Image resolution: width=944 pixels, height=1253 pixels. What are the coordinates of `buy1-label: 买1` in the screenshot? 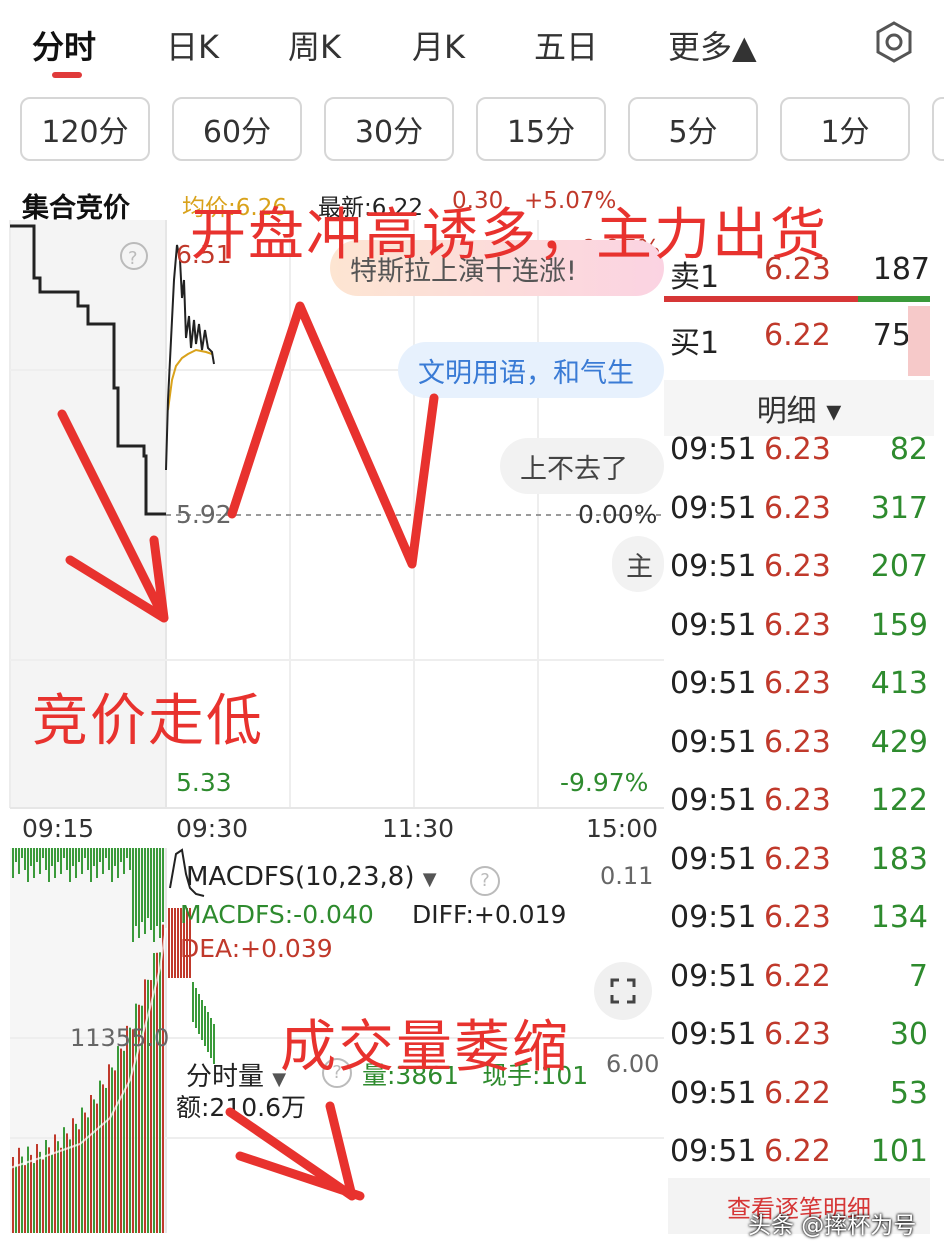 It's located at (695, 343).